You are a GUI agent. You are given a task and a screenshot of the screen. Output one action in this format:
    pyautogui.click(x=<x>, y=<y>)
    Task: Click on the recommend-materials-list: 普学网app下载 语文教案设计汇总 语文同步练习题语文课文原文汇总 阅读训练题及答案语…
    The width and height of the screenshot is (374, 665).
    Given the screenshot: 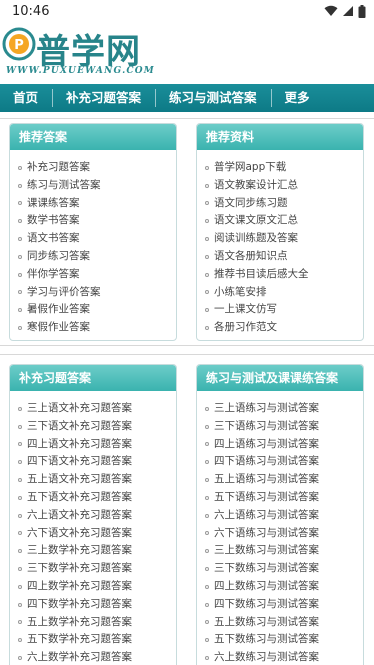 What is the action you would take?
    pyautogui.click(x=280, y=243)
    